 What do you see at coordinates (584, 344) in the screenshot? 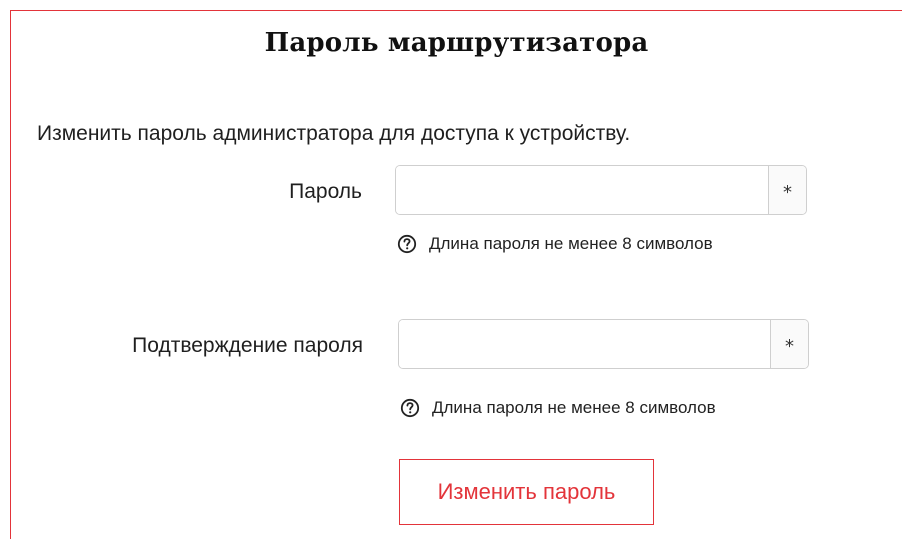
I see `confirm-password-input` at bounding box center [584, 344].